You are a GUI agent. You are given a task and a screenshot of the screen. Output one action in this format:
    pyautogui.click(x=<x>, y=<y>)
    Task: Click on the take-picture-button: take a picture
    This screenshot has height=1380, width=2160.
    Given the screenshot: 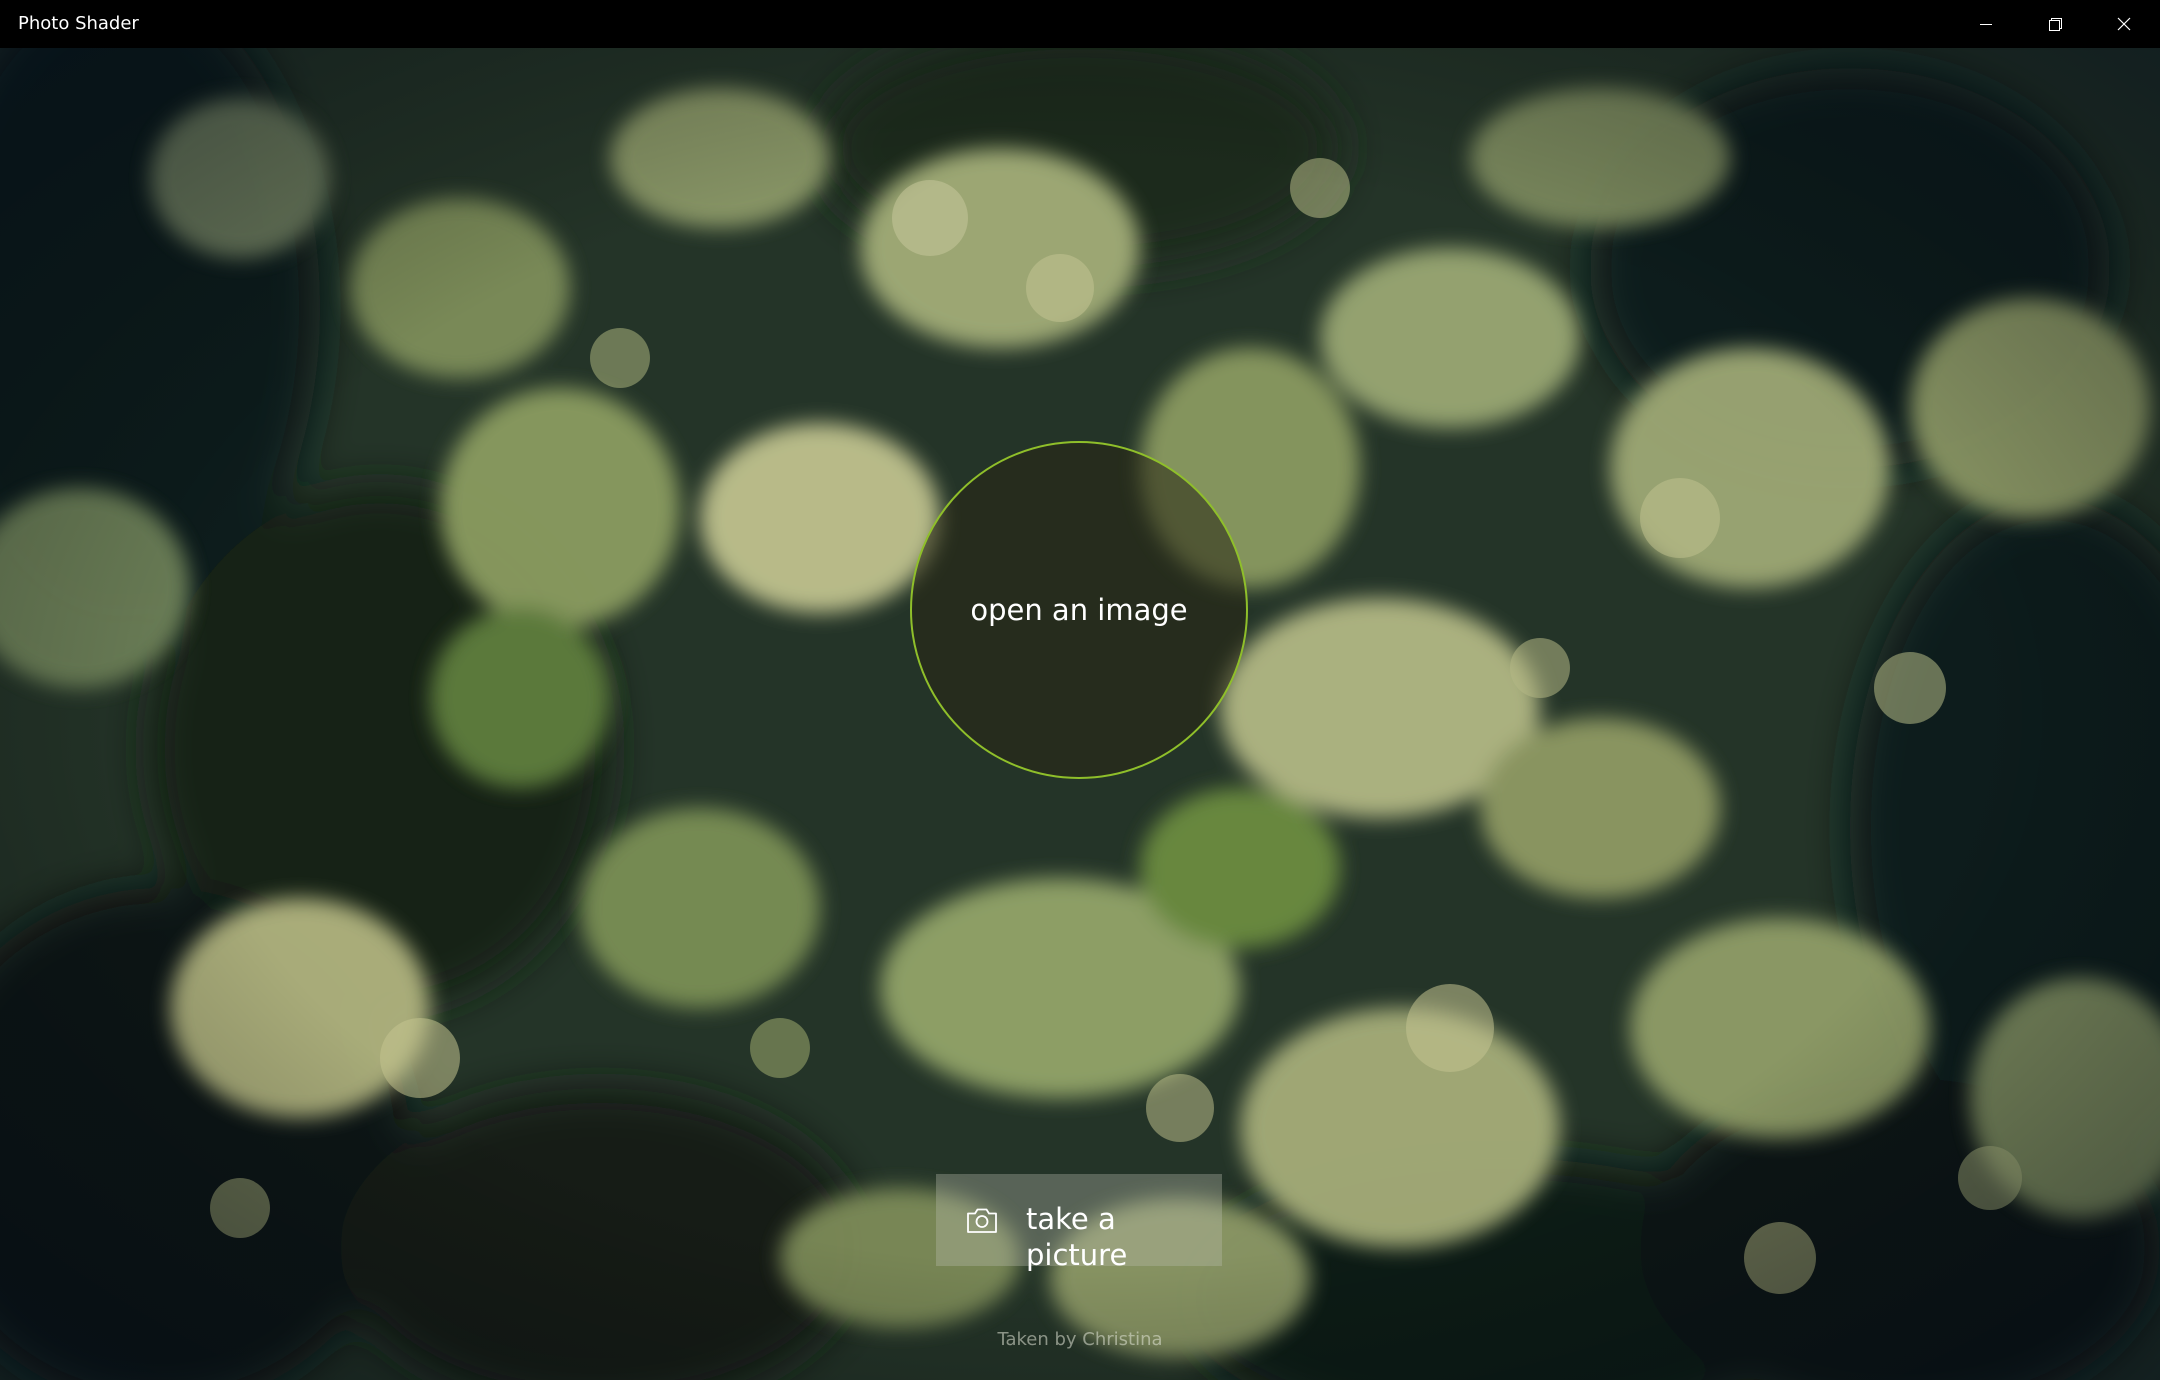 What is the action you would take?
    pyautogui.click(x=1079, y=1223)
    